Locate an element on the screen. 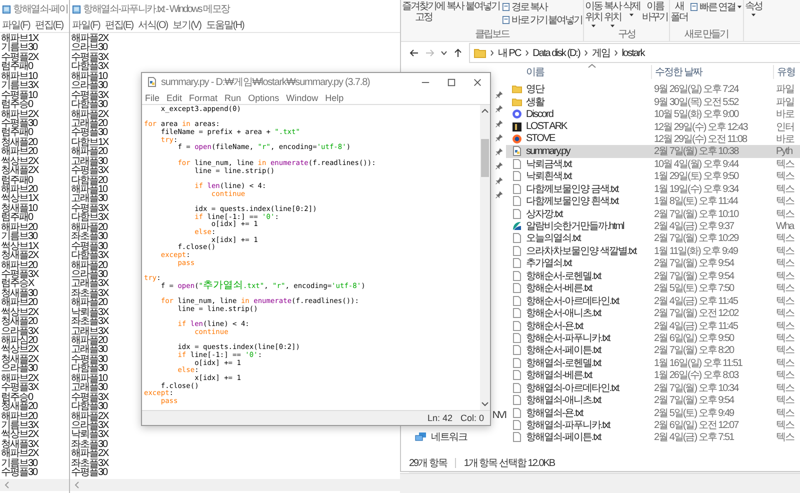 The height and width of the screenshot is (493, 800). ribbon-button: 이름 바꾸기 is located at coordinates (655, 11).